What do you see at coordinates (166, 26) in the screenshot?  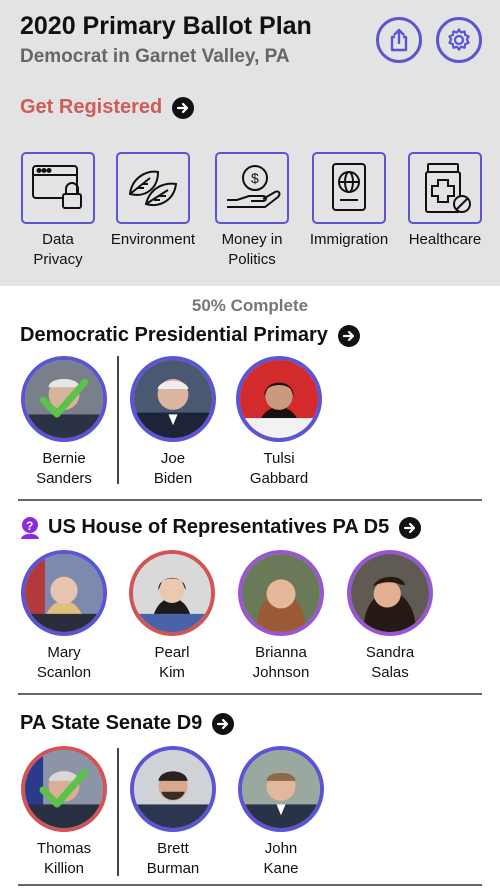 I see `page-title: 2020 Primary Ballot Plan` at bounding box center [166, 26].